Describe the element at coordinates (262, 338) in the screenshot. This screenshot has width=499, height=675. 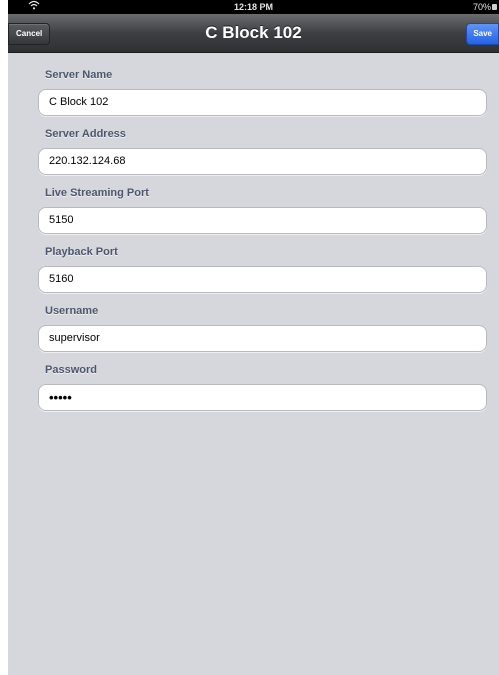
I see `username-field: supervisor` at that location.